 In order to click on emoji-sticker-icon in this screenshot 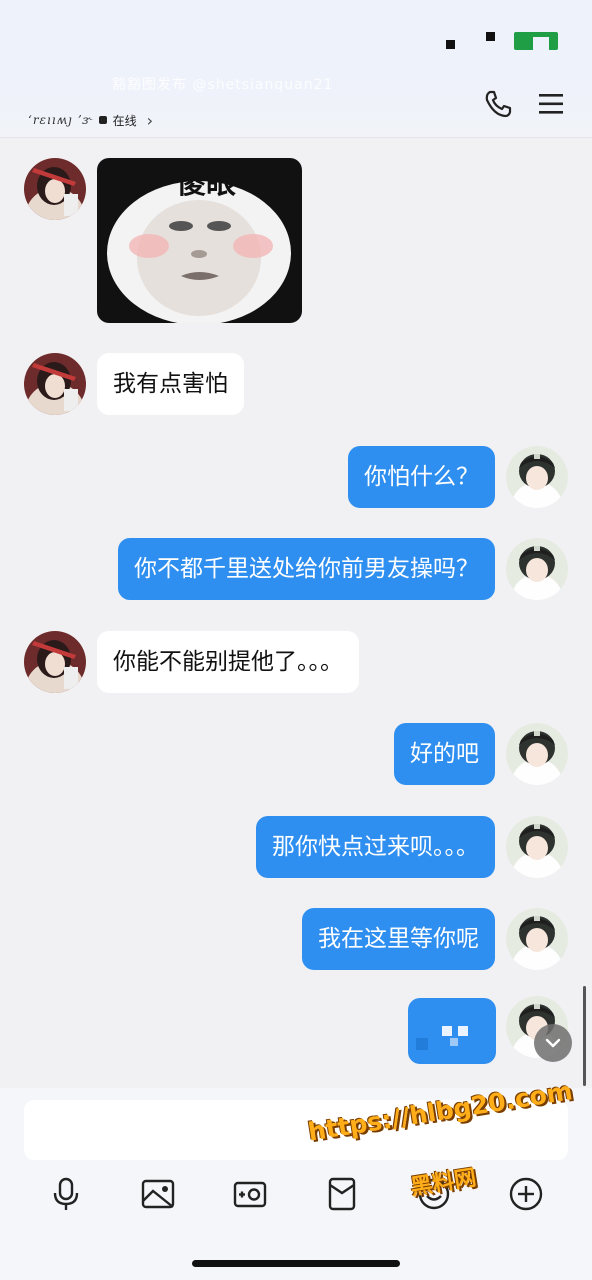, I will do `click(452, 1031)`.